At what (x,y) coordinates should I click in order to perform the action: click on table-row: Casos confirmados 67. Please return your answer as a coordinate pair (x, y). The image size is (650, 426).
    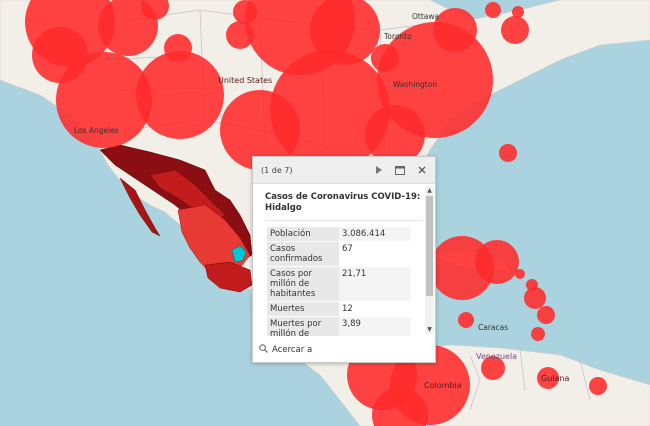
    Looking at the image, I should click on (339, 254).